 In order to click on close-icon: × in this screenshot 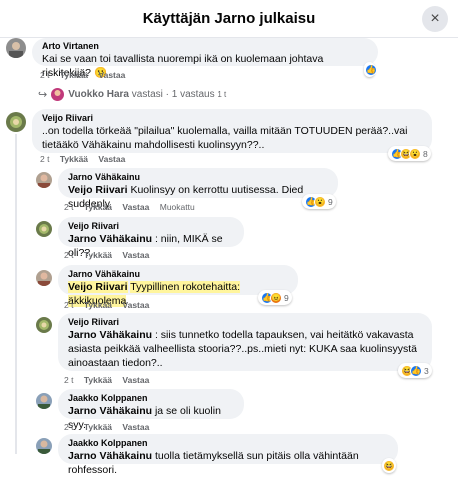, I will do `click(435, 18)`.